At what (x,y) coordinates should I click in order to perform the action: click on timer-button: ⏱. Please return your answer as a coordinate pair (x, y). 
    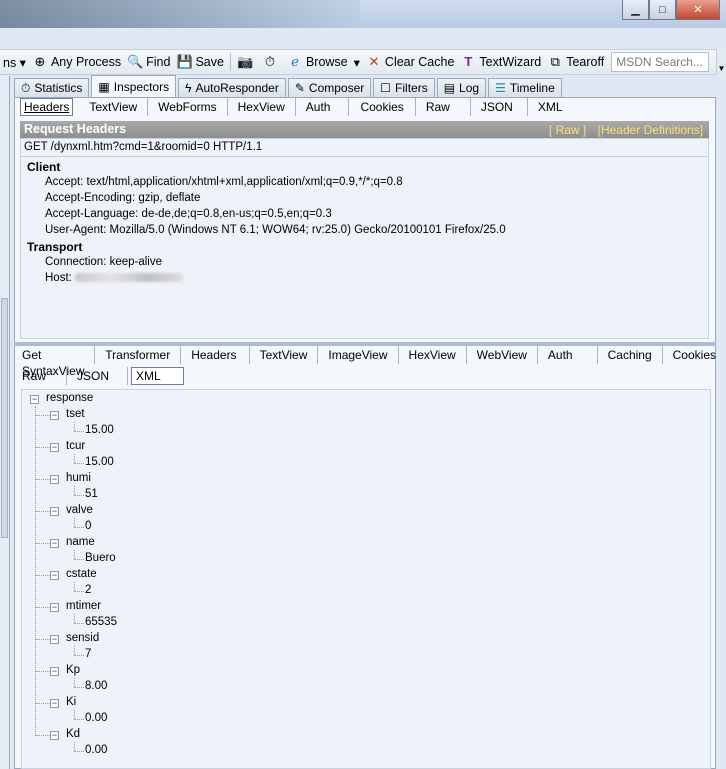
    Looking at the image, I should click on (271, 62).